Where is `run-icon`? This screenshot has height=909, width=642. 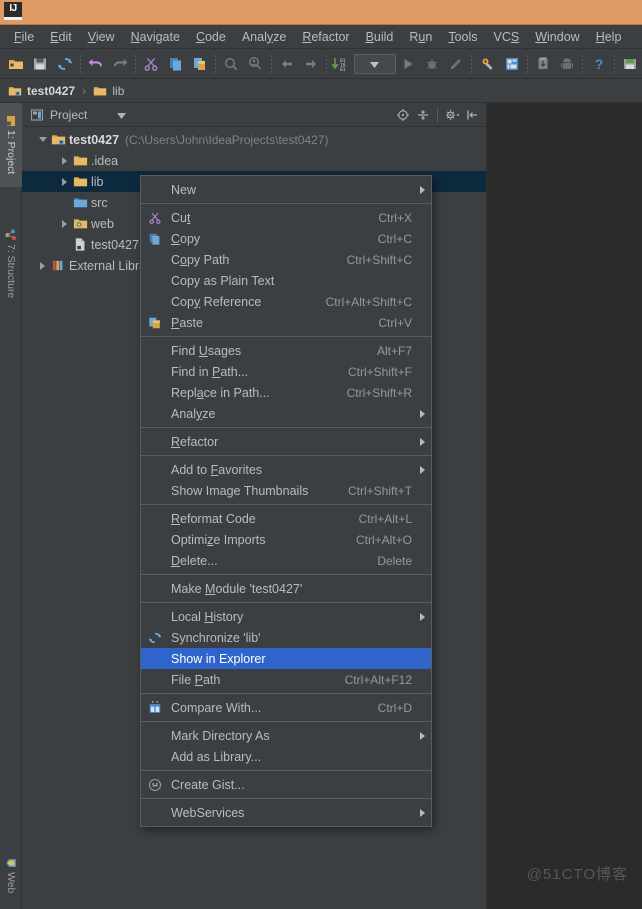 run-icon is located at coordinates (408, 64).